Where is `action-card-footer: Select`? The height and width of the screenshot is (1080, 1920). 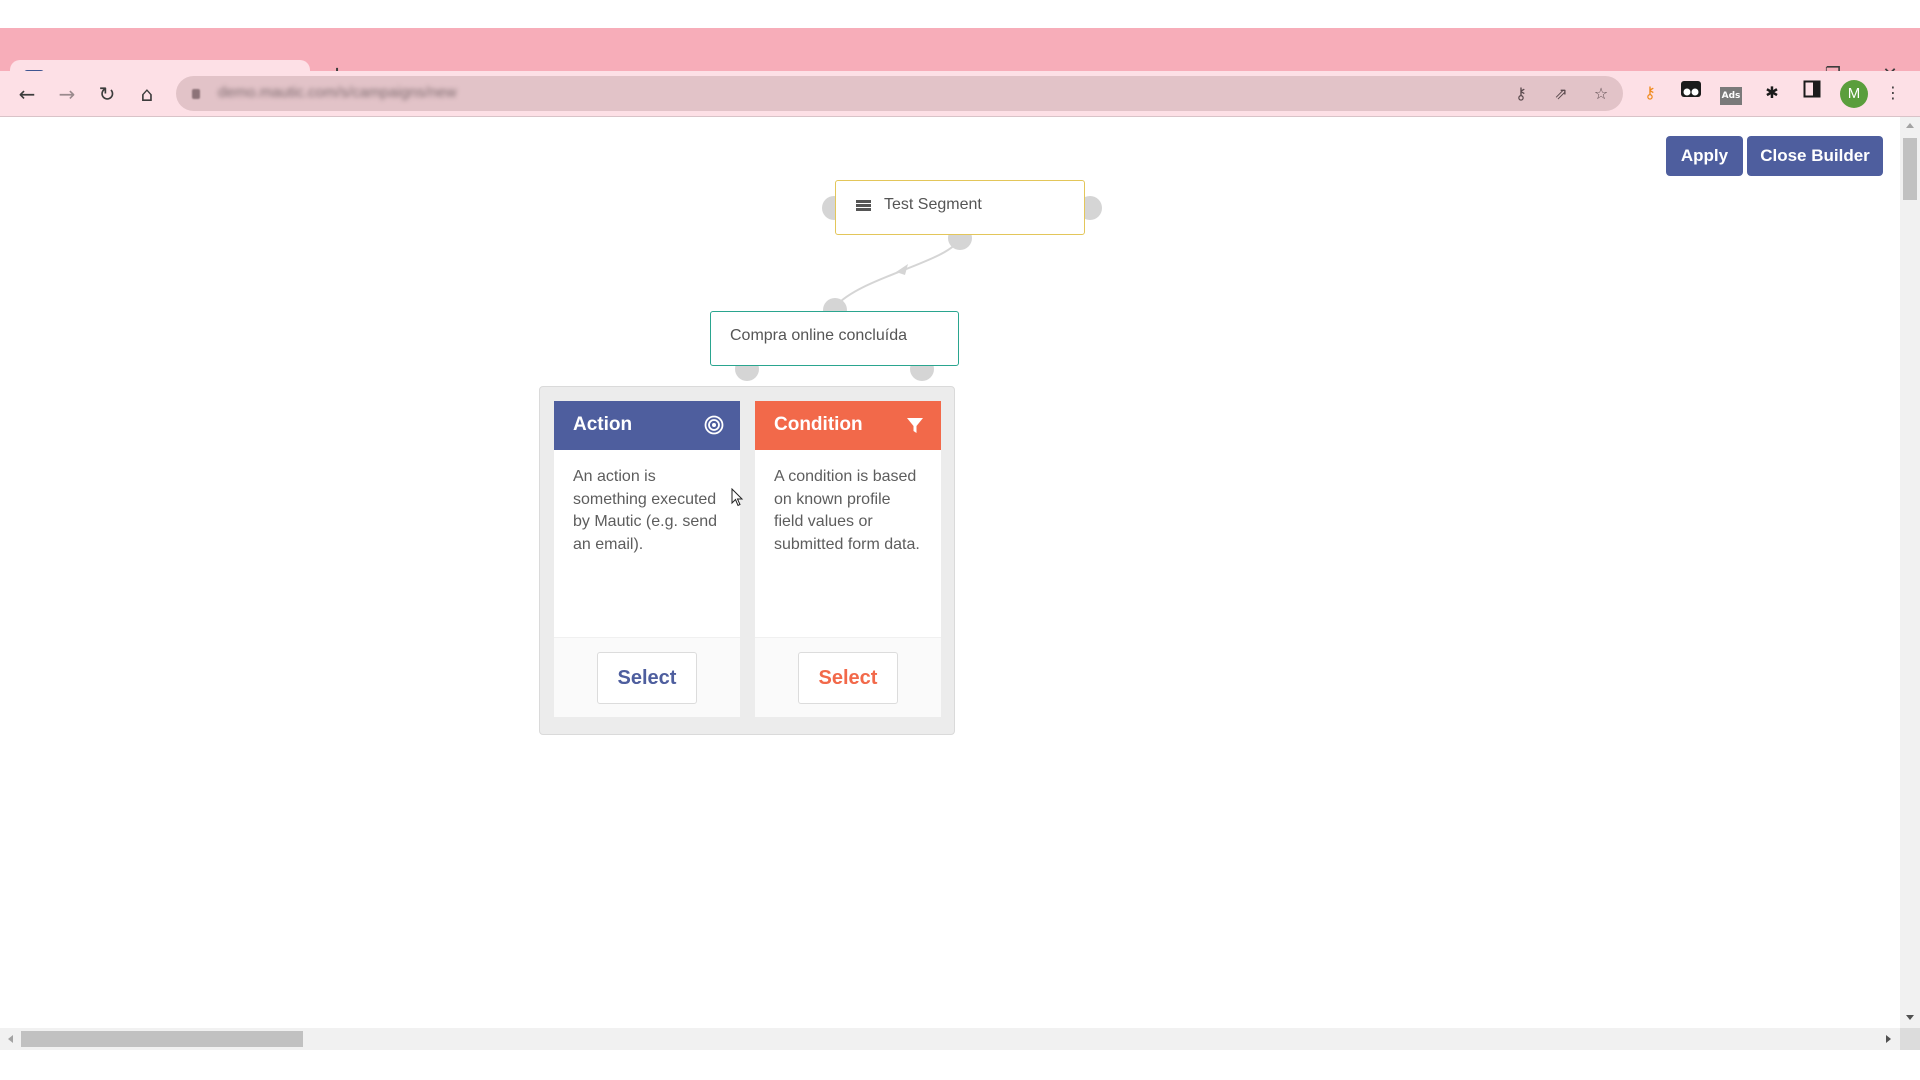 action-card-footer: Select is located at coordinates (647, 677).